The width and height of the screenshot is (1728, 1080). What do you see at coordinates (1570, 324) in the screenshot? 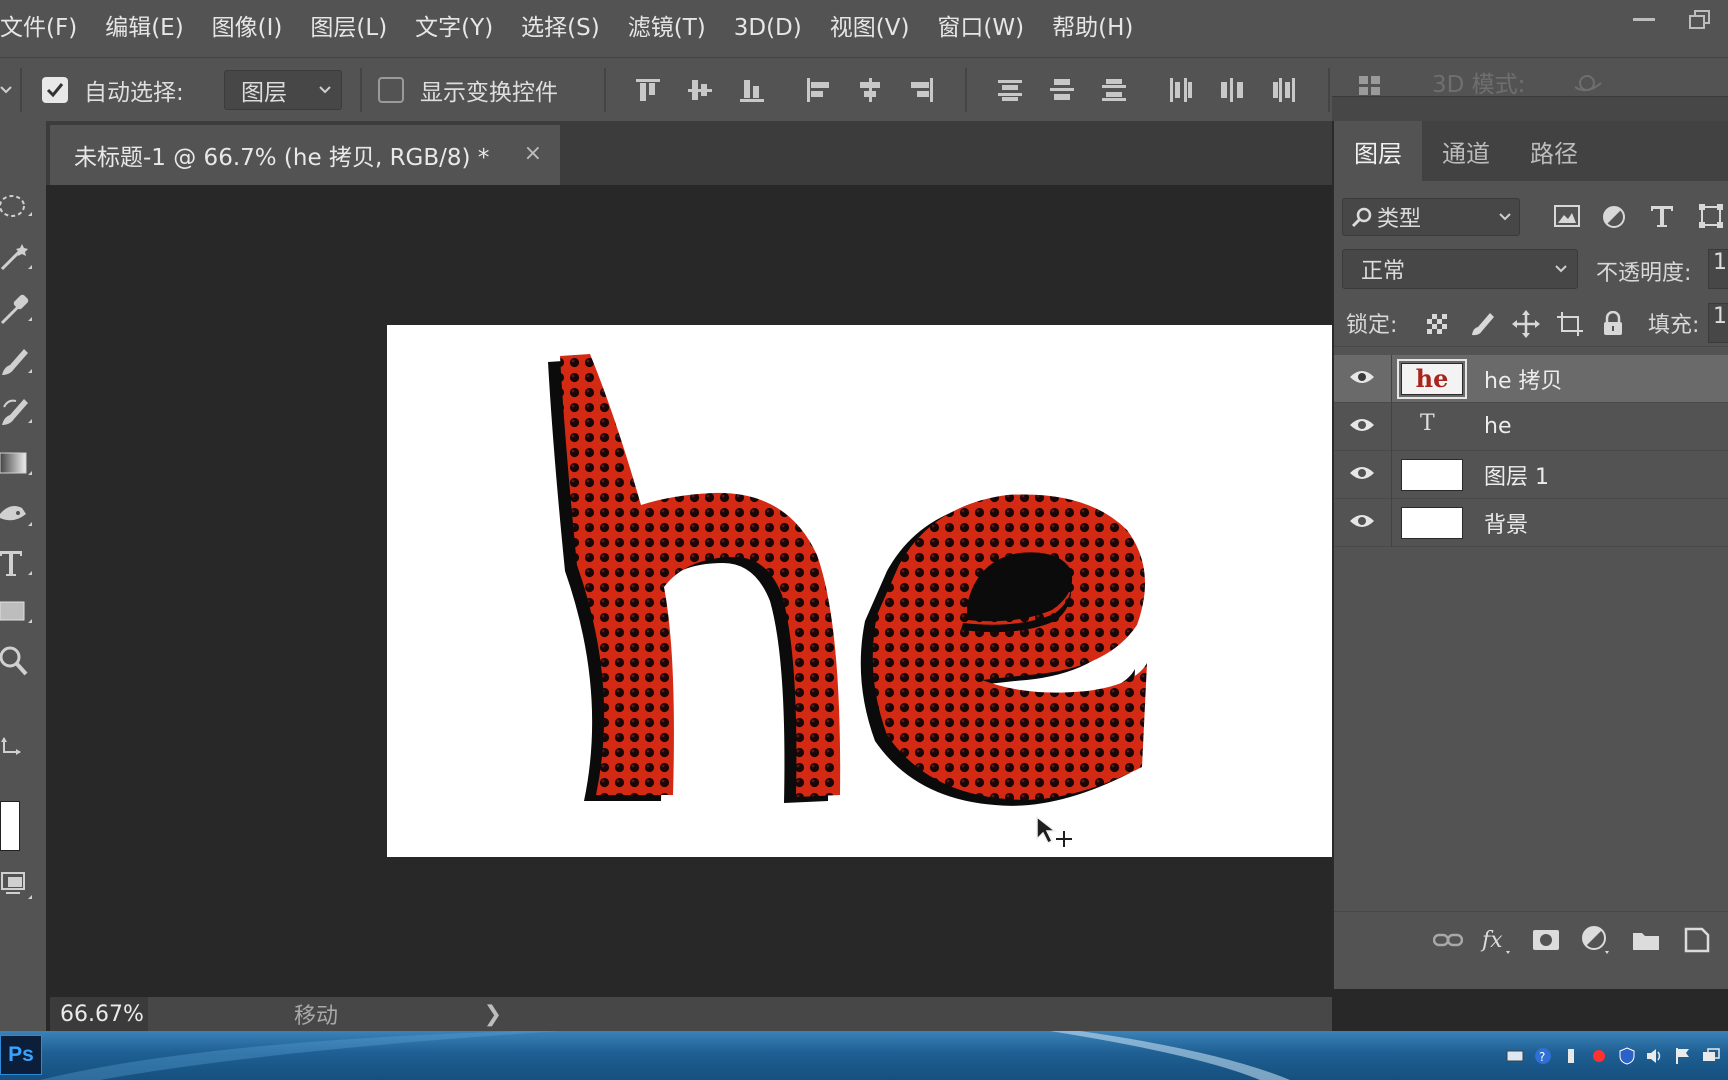
I see `lock-artboard-button` at bounding box center [1570, 324].